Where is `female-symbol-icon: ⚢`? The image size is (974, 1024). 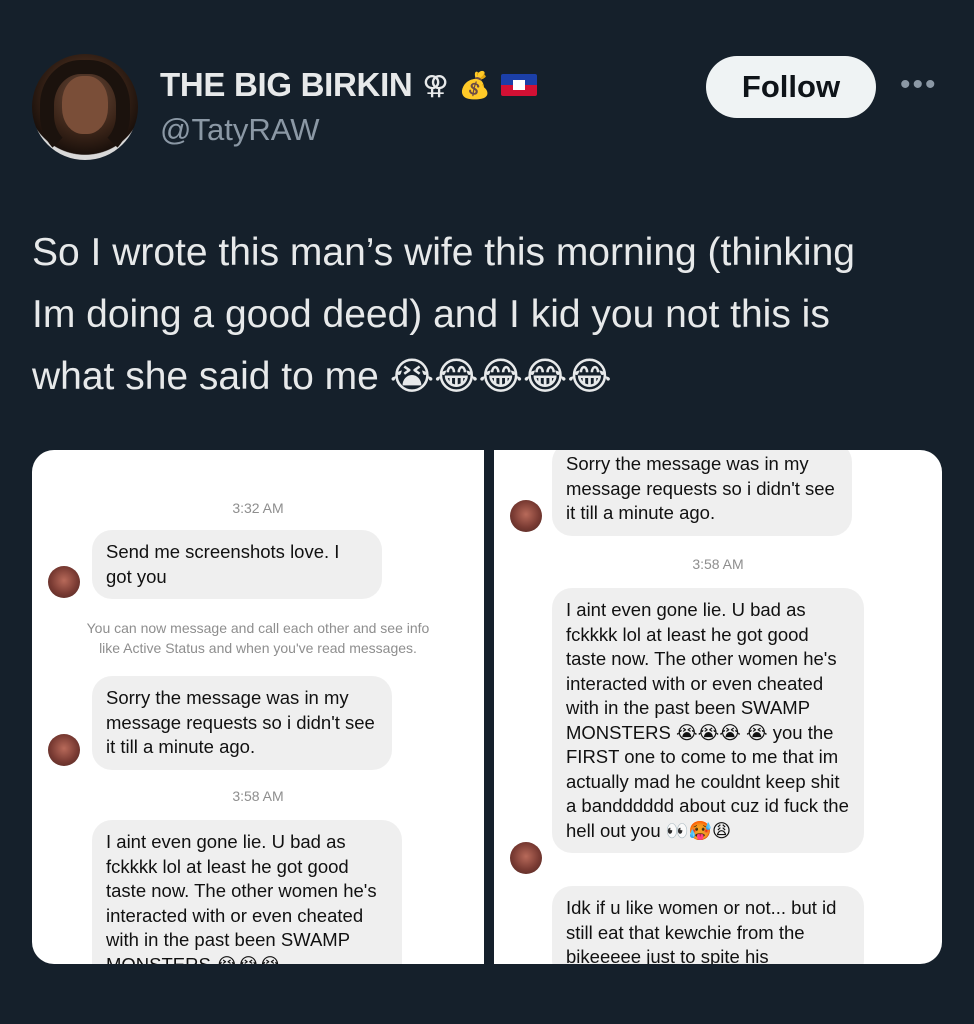
female-symbol-icon: ⚢ is located at coordinates (435, 85).